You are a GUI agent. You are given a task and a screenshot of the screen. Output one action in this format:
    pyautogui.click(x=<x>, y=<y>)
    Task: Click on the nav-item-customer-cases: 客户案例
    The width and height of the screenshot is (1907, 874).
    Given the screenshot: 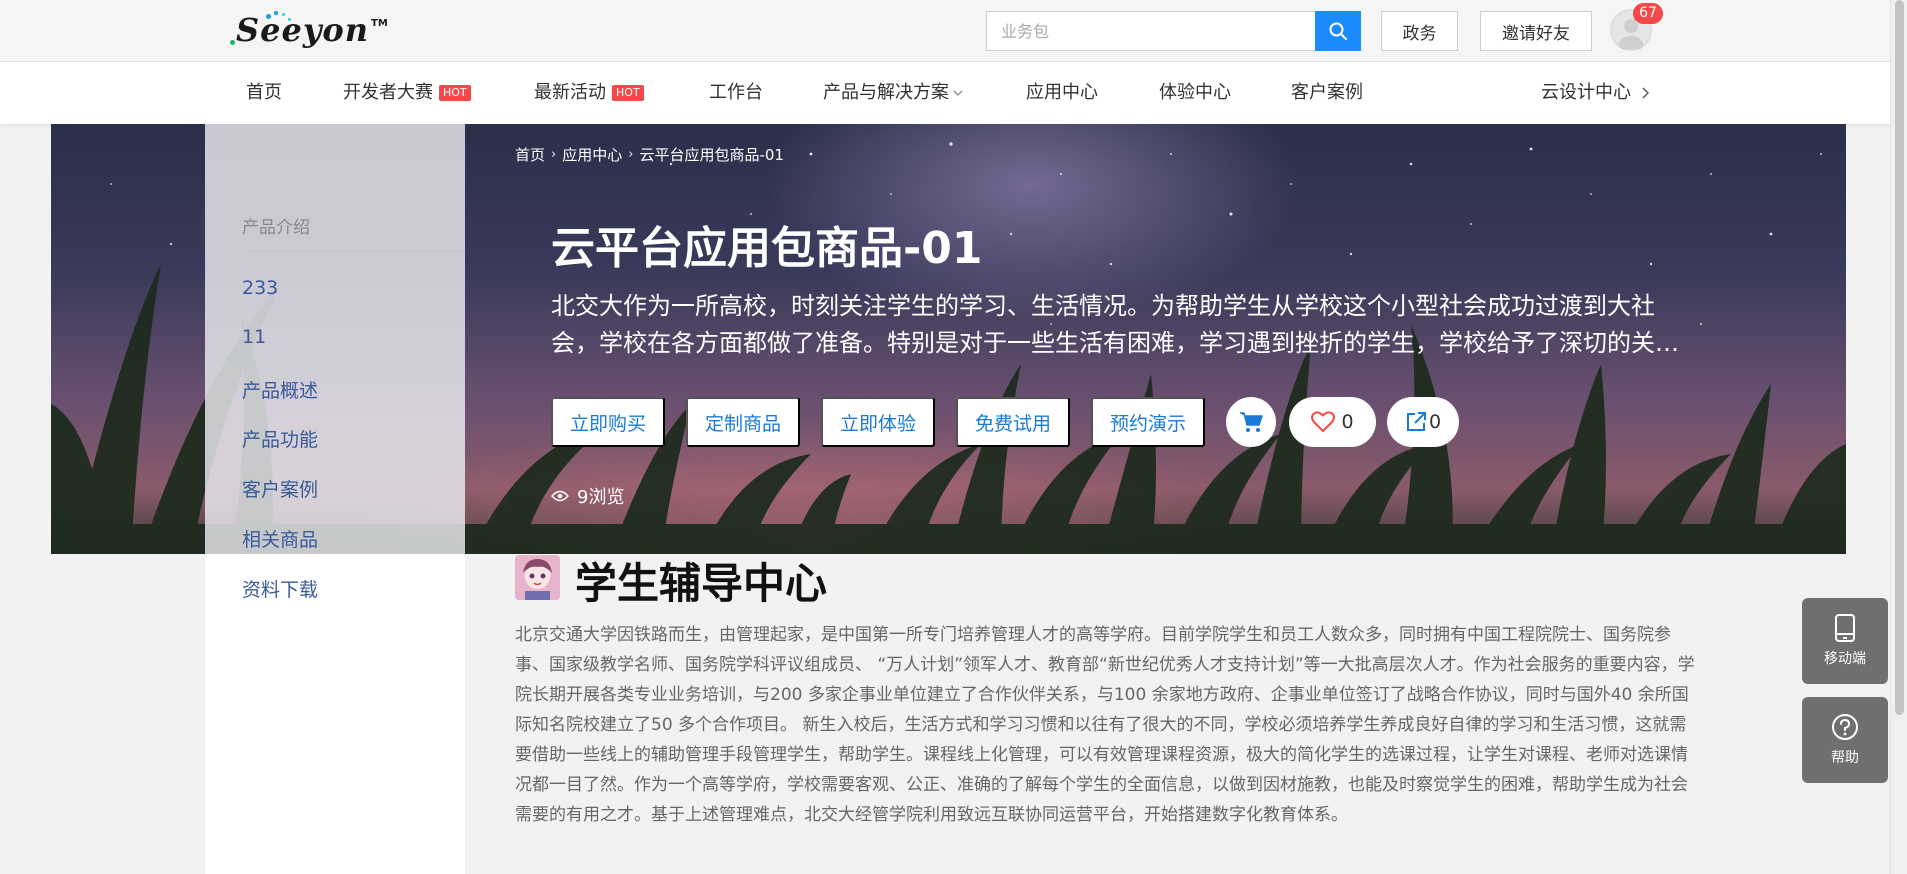 What is the action you would take?
    pyautogui.click(x=1327, y=93)
    